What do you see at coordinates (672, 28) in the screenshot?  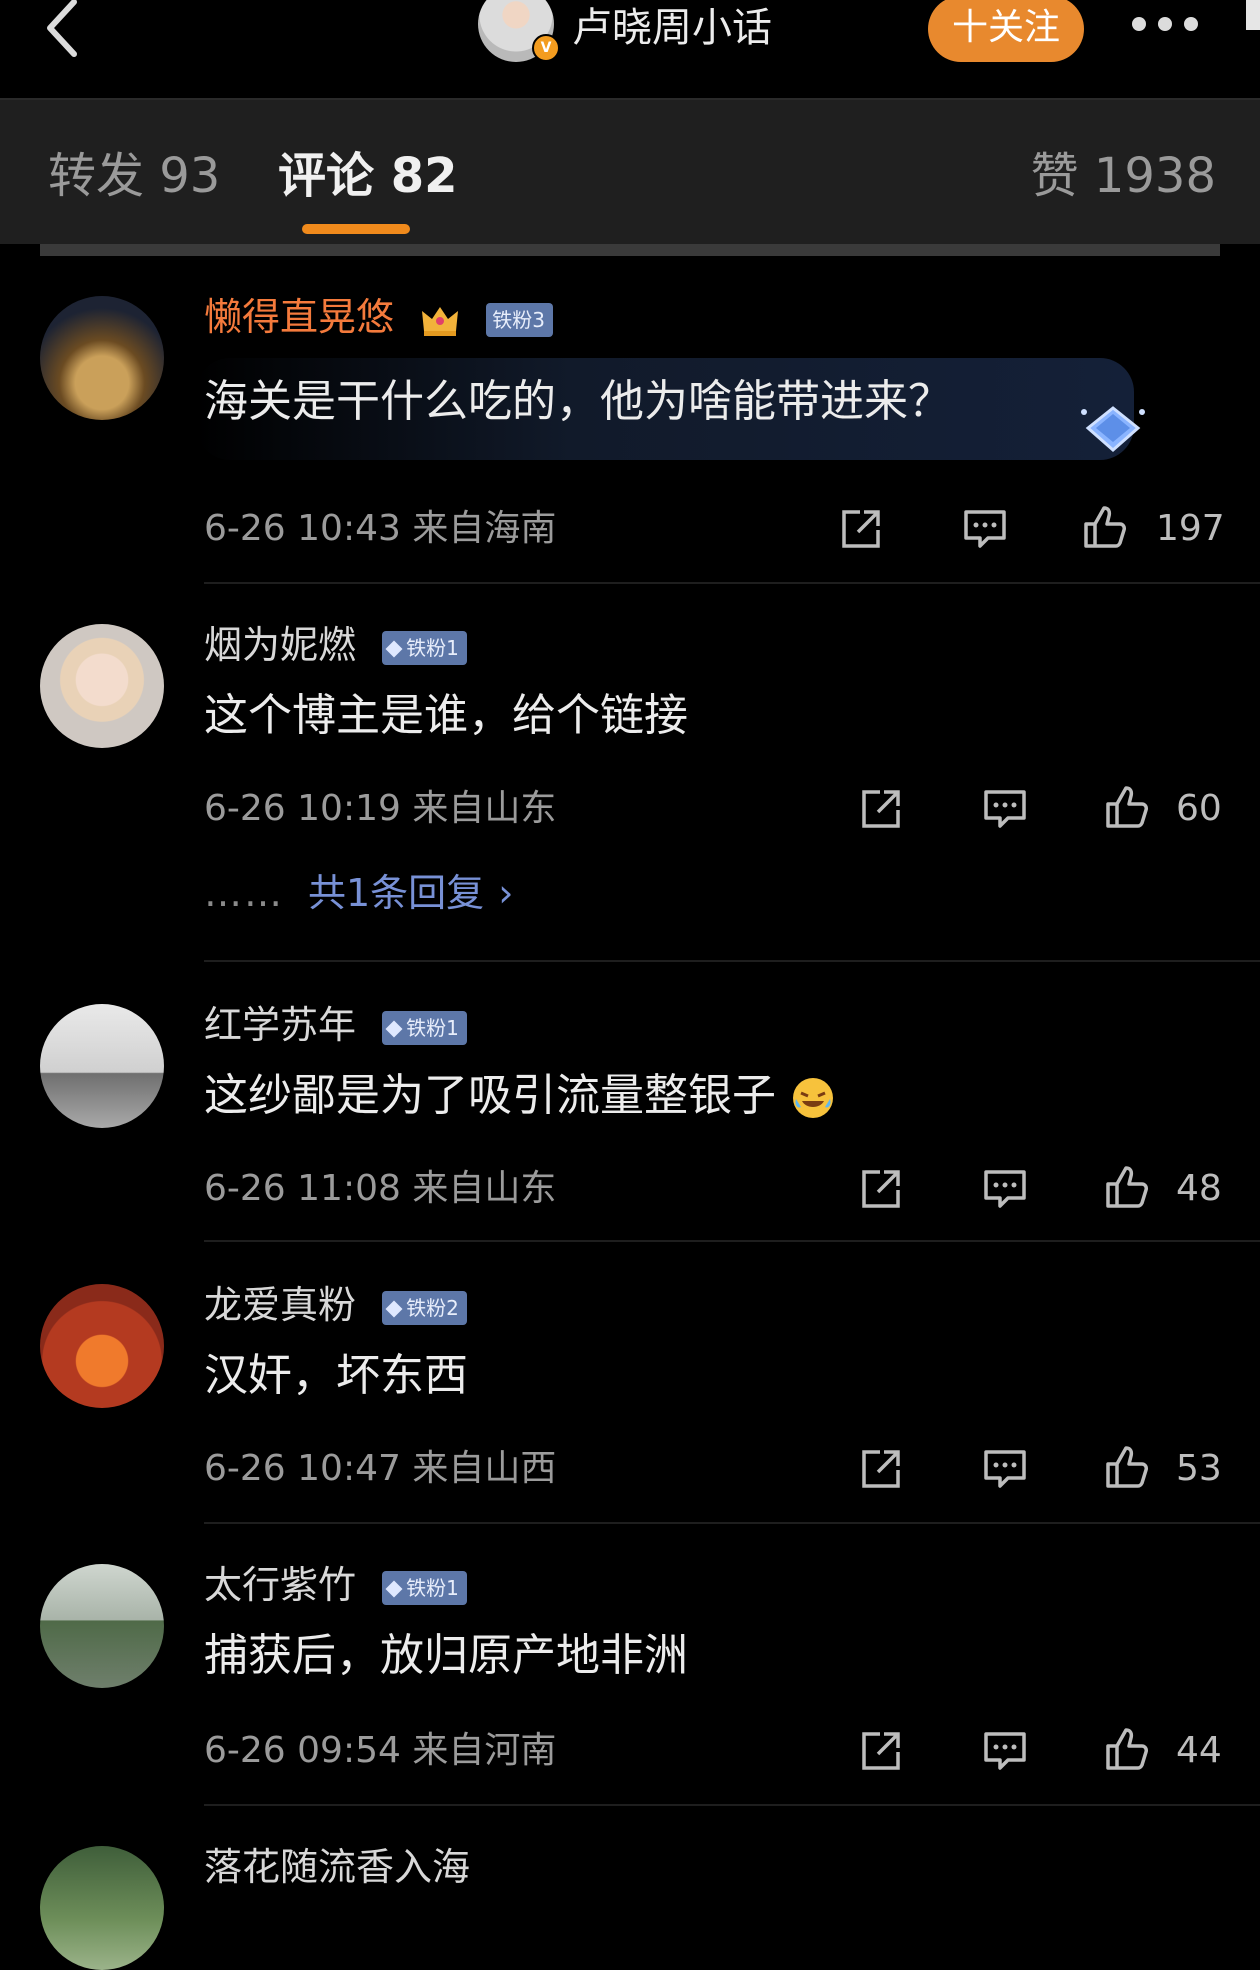 I see `author-name: 卢晓周小话` at bounding box center [672, 28].